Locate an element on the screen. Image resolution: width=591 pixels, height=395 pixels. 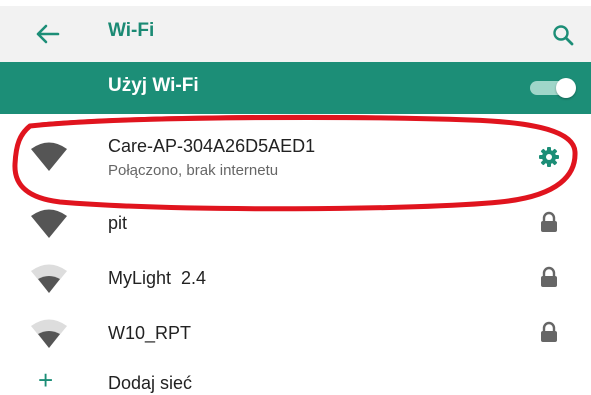
use-wifi-toggle is located at coordinates (553, 88).